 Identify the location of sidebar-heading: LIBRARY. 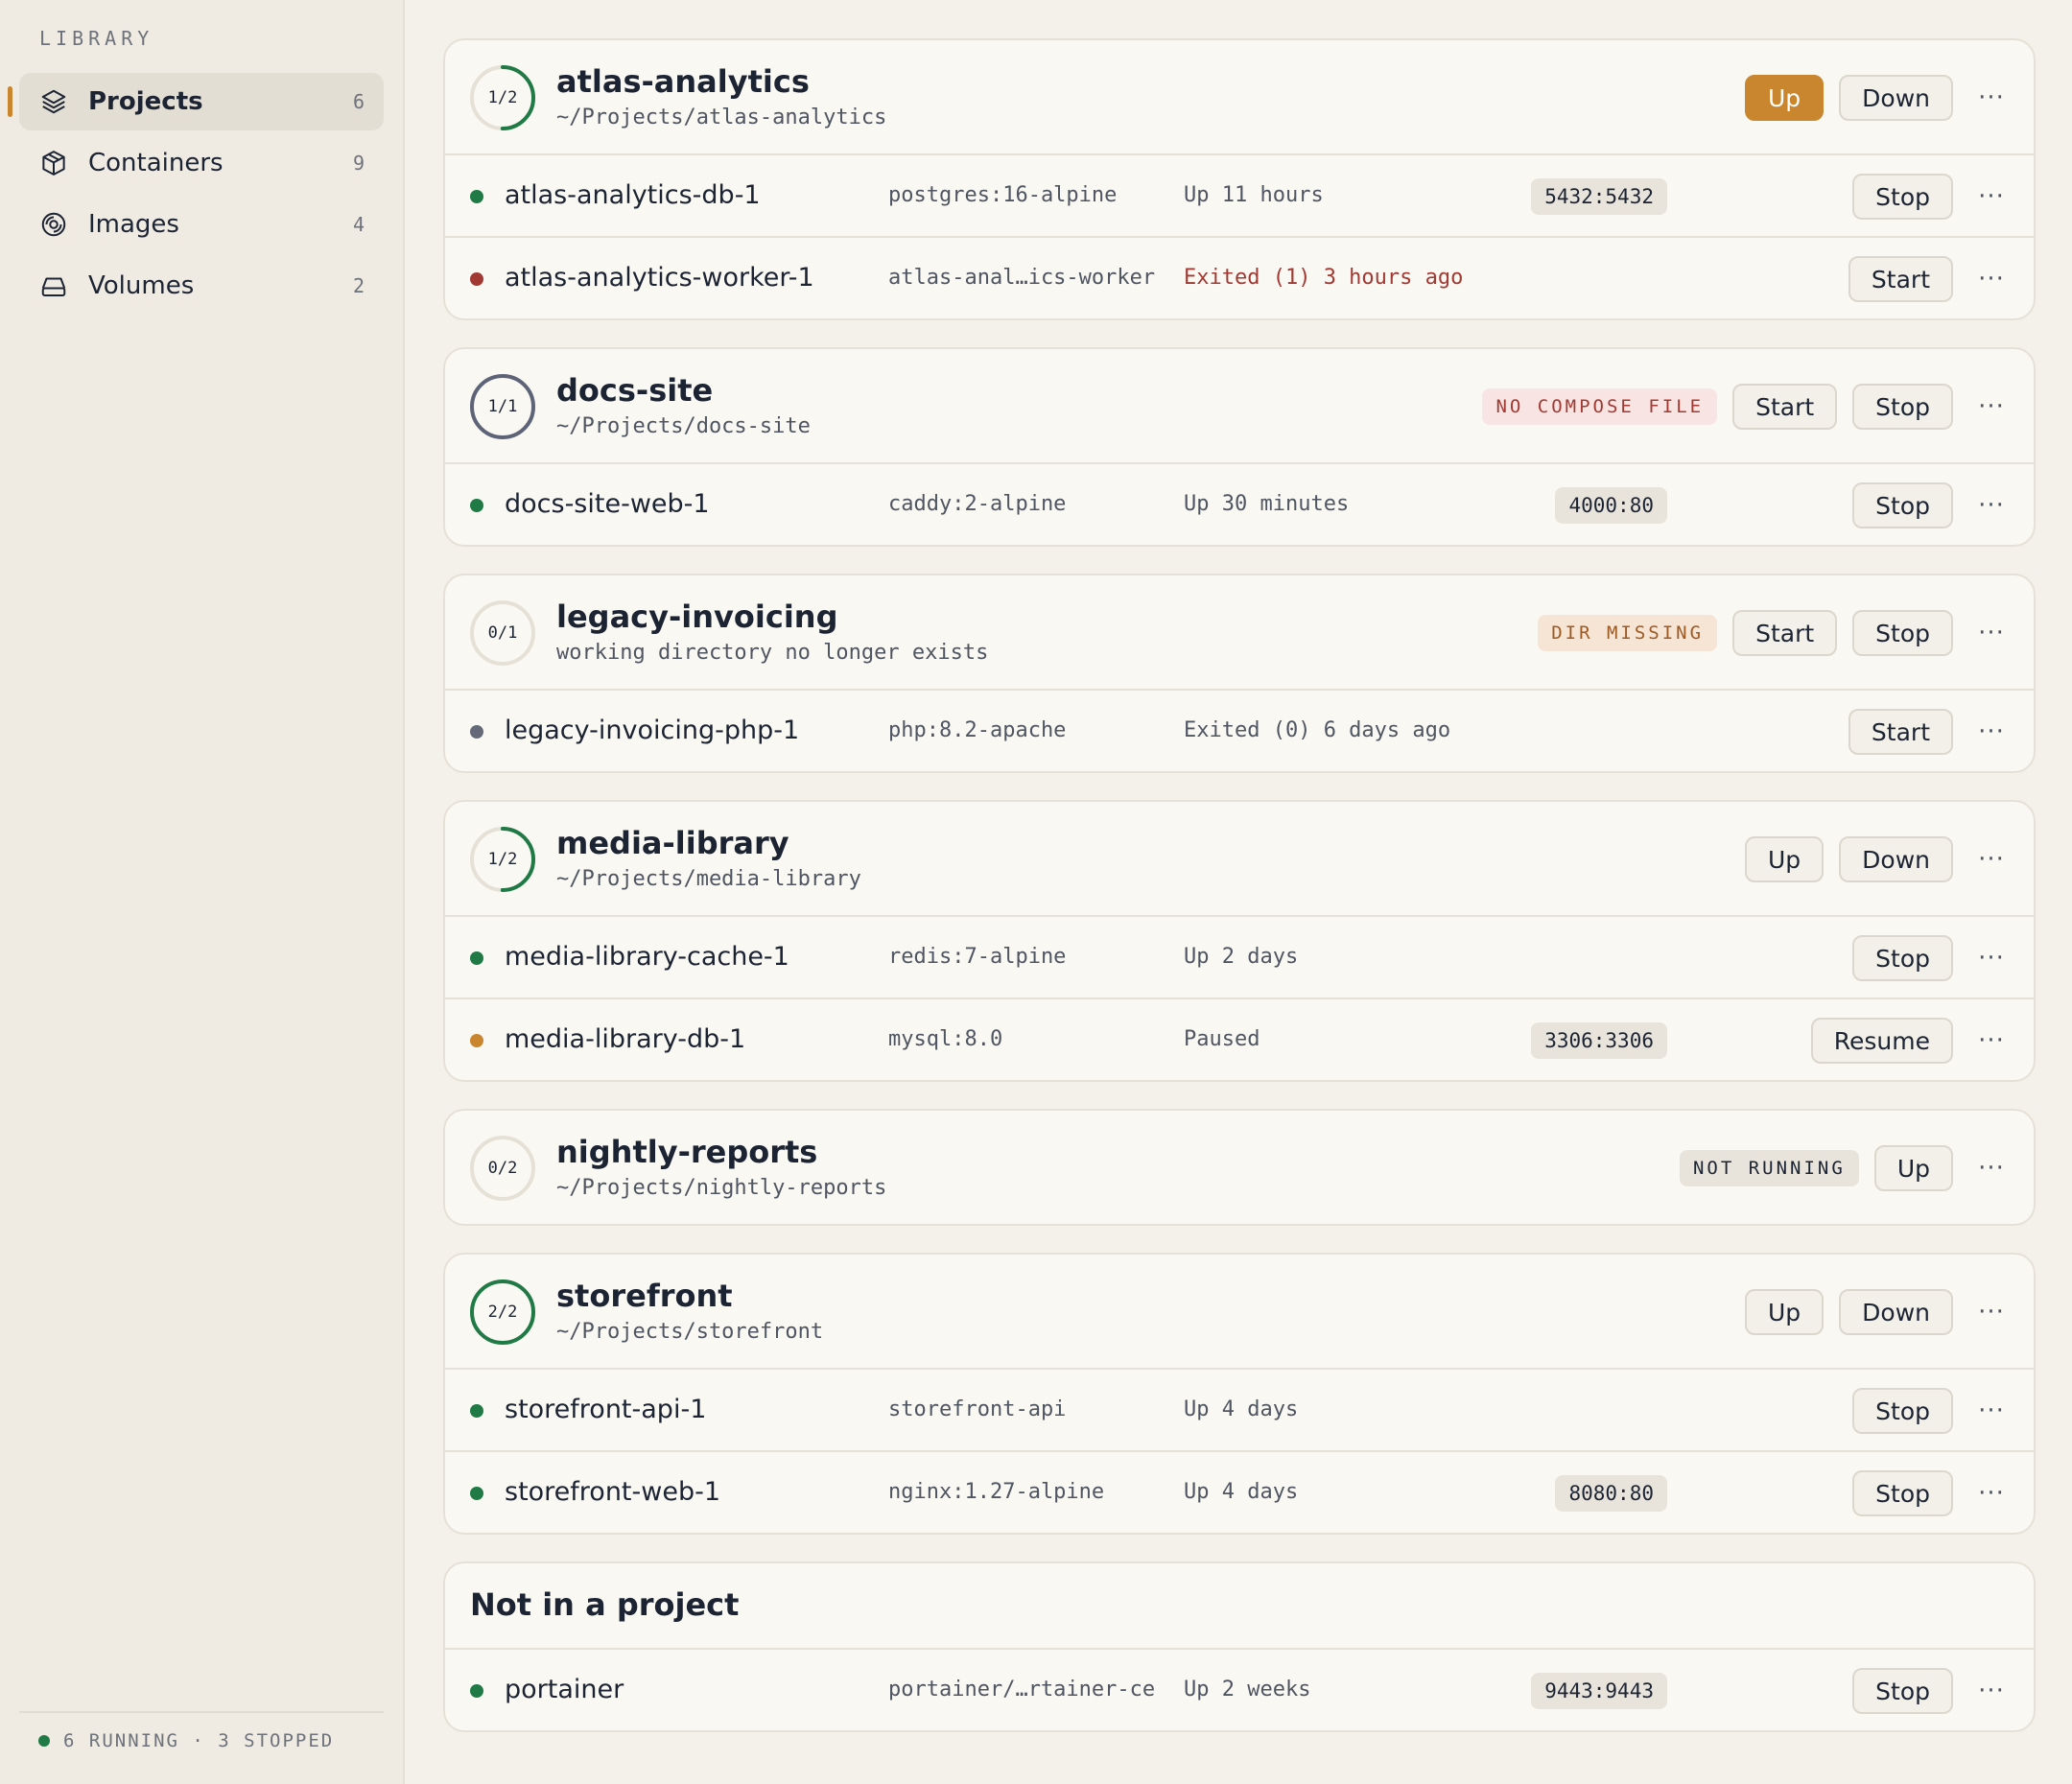
(96, 38).